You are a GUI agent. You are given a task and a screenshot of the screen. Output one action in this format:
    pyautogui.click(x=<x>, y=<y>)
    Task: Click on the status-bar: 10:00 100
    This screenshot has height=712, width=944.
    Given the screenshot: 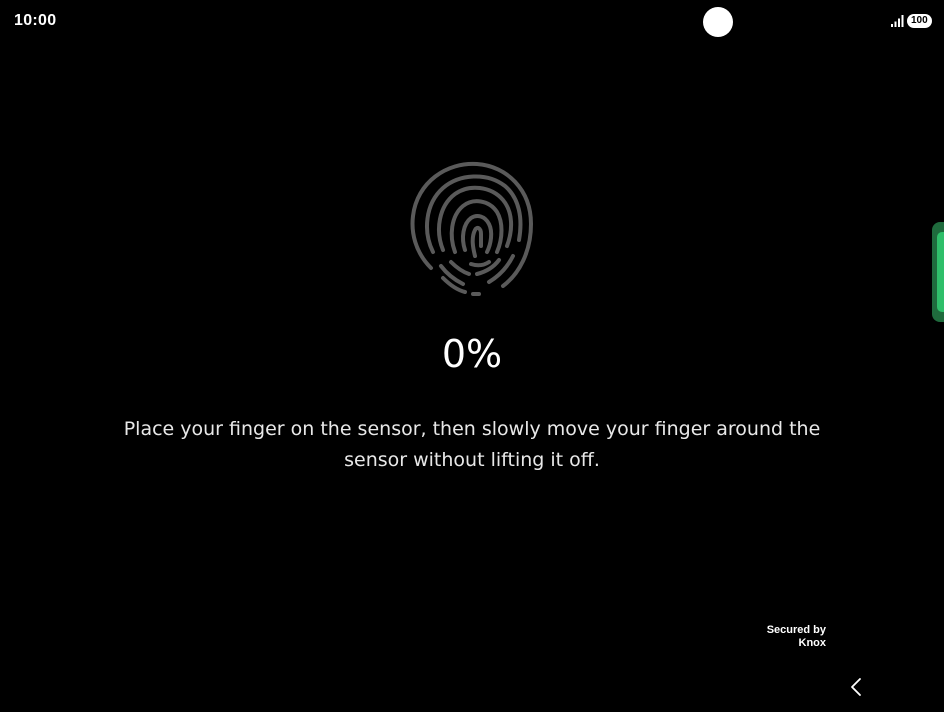 What is the action you would take?
    pyautogui.click(x=472, y=22)
    